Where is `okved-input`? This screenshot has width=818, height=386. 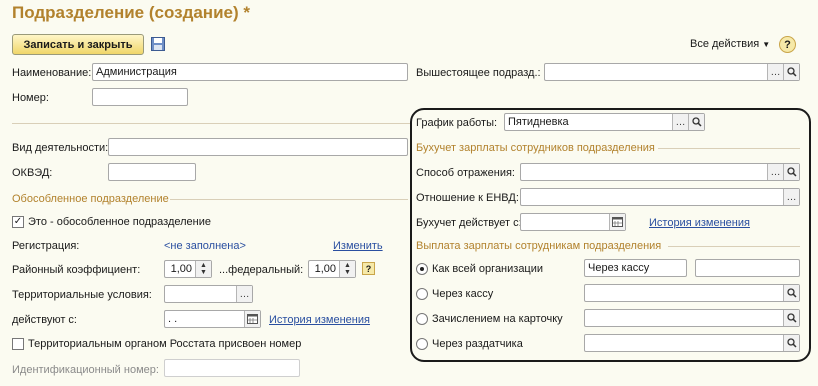
okved-input is located at coordinates (152, 172).